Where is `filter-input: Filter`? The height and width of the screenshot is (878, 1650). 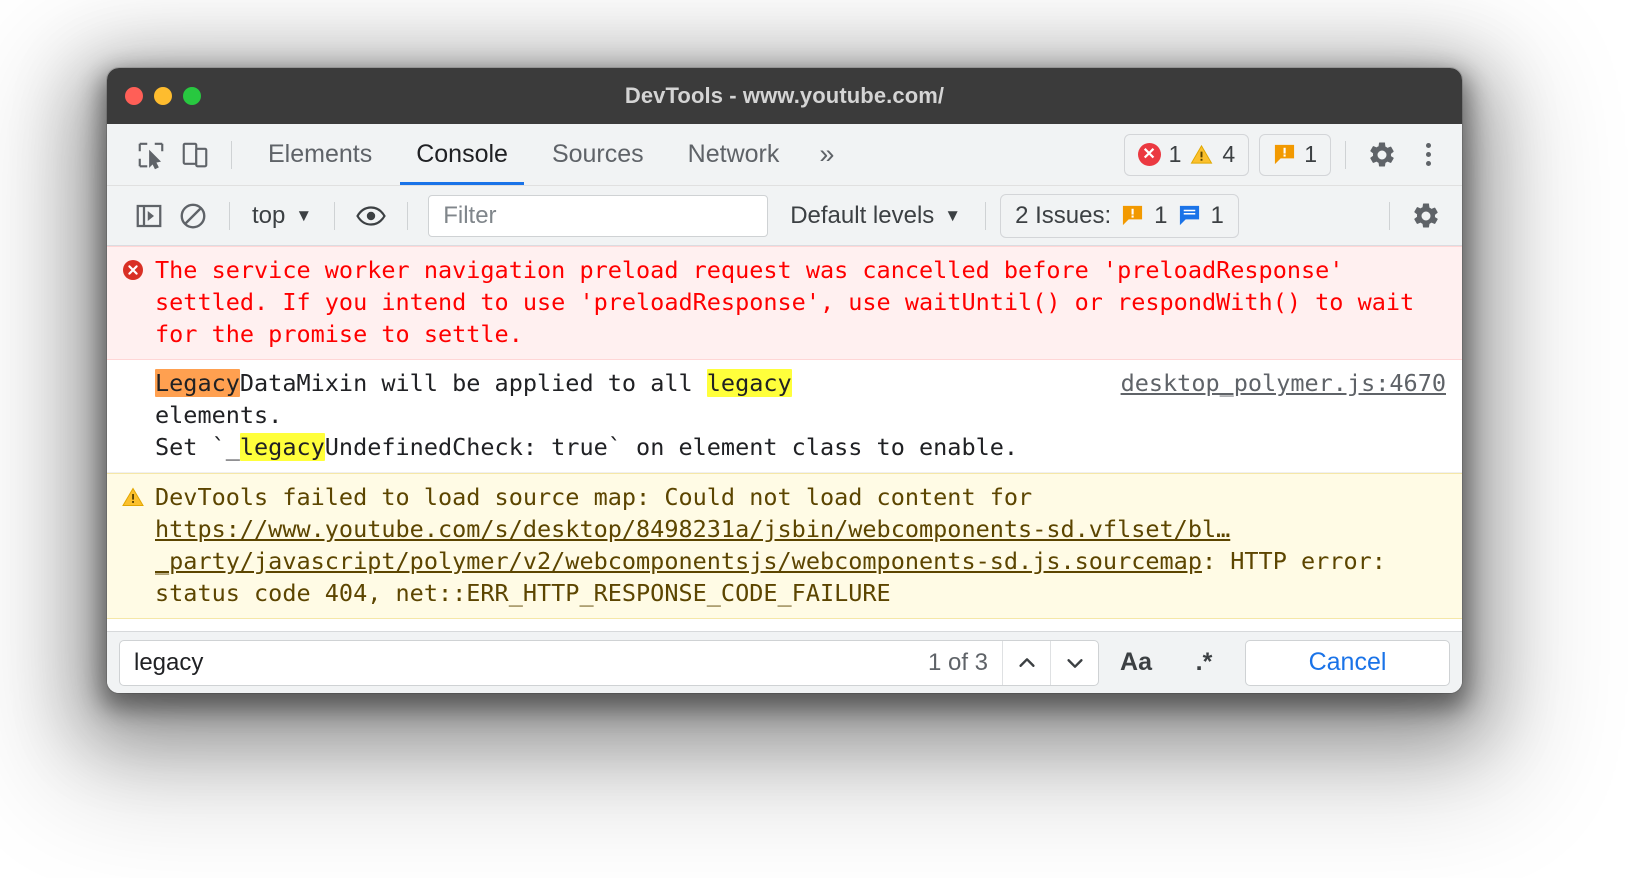 filter-input: Filter is located at coordinates (598, 215).